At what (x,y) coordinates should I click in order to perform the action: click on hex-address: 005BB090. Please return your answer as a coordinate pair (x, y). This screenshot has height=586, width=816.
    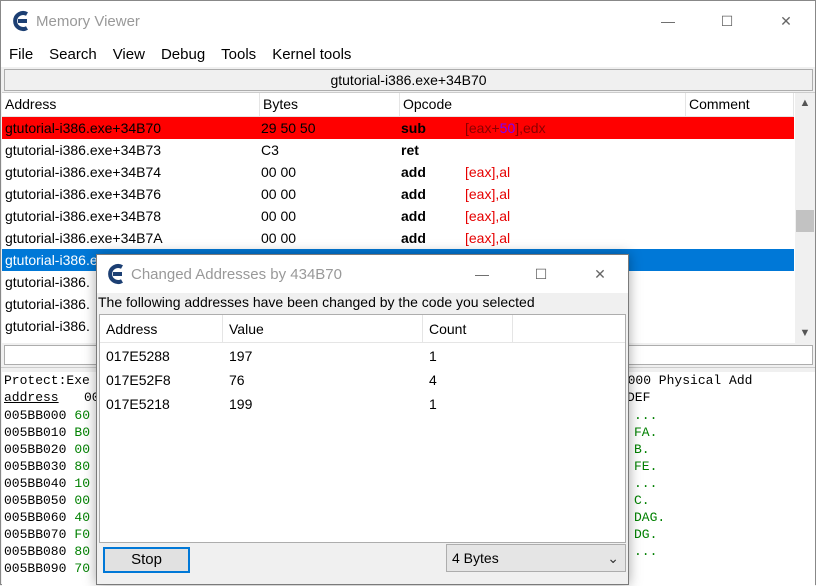
    Looking at the image, I should click on (35, 568).